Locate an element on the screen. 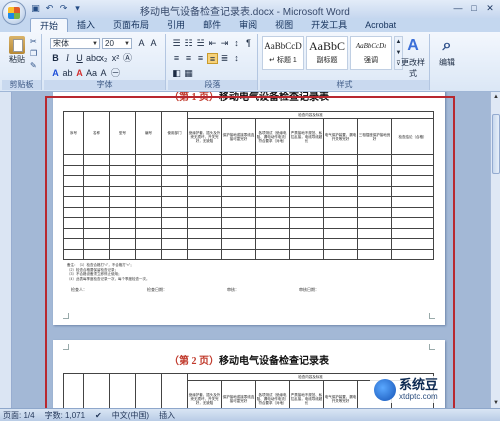 The height and width of the screenshot is (421, 500). scroll-down-icon: ▼ is located at coordinates (495, 403).